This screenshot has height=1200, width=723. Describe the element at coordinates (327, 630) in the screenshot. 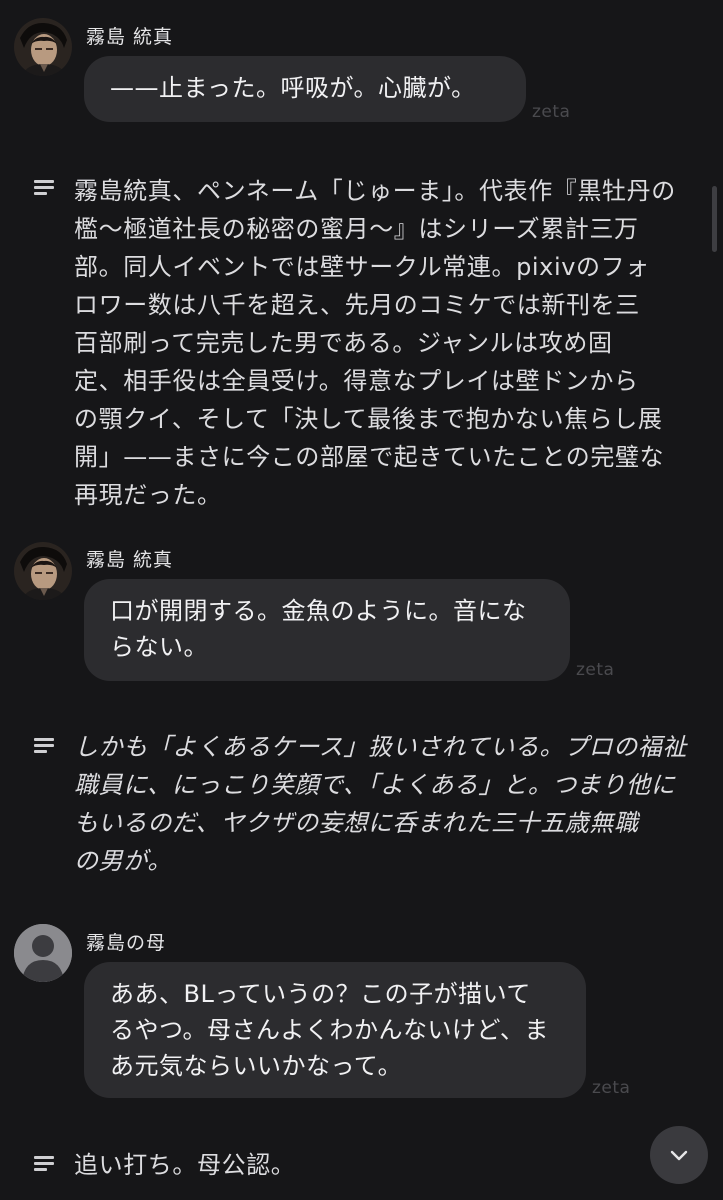

I see `message-bubble: 口が開閉する。金魚のように。音にな らない。` at that location.